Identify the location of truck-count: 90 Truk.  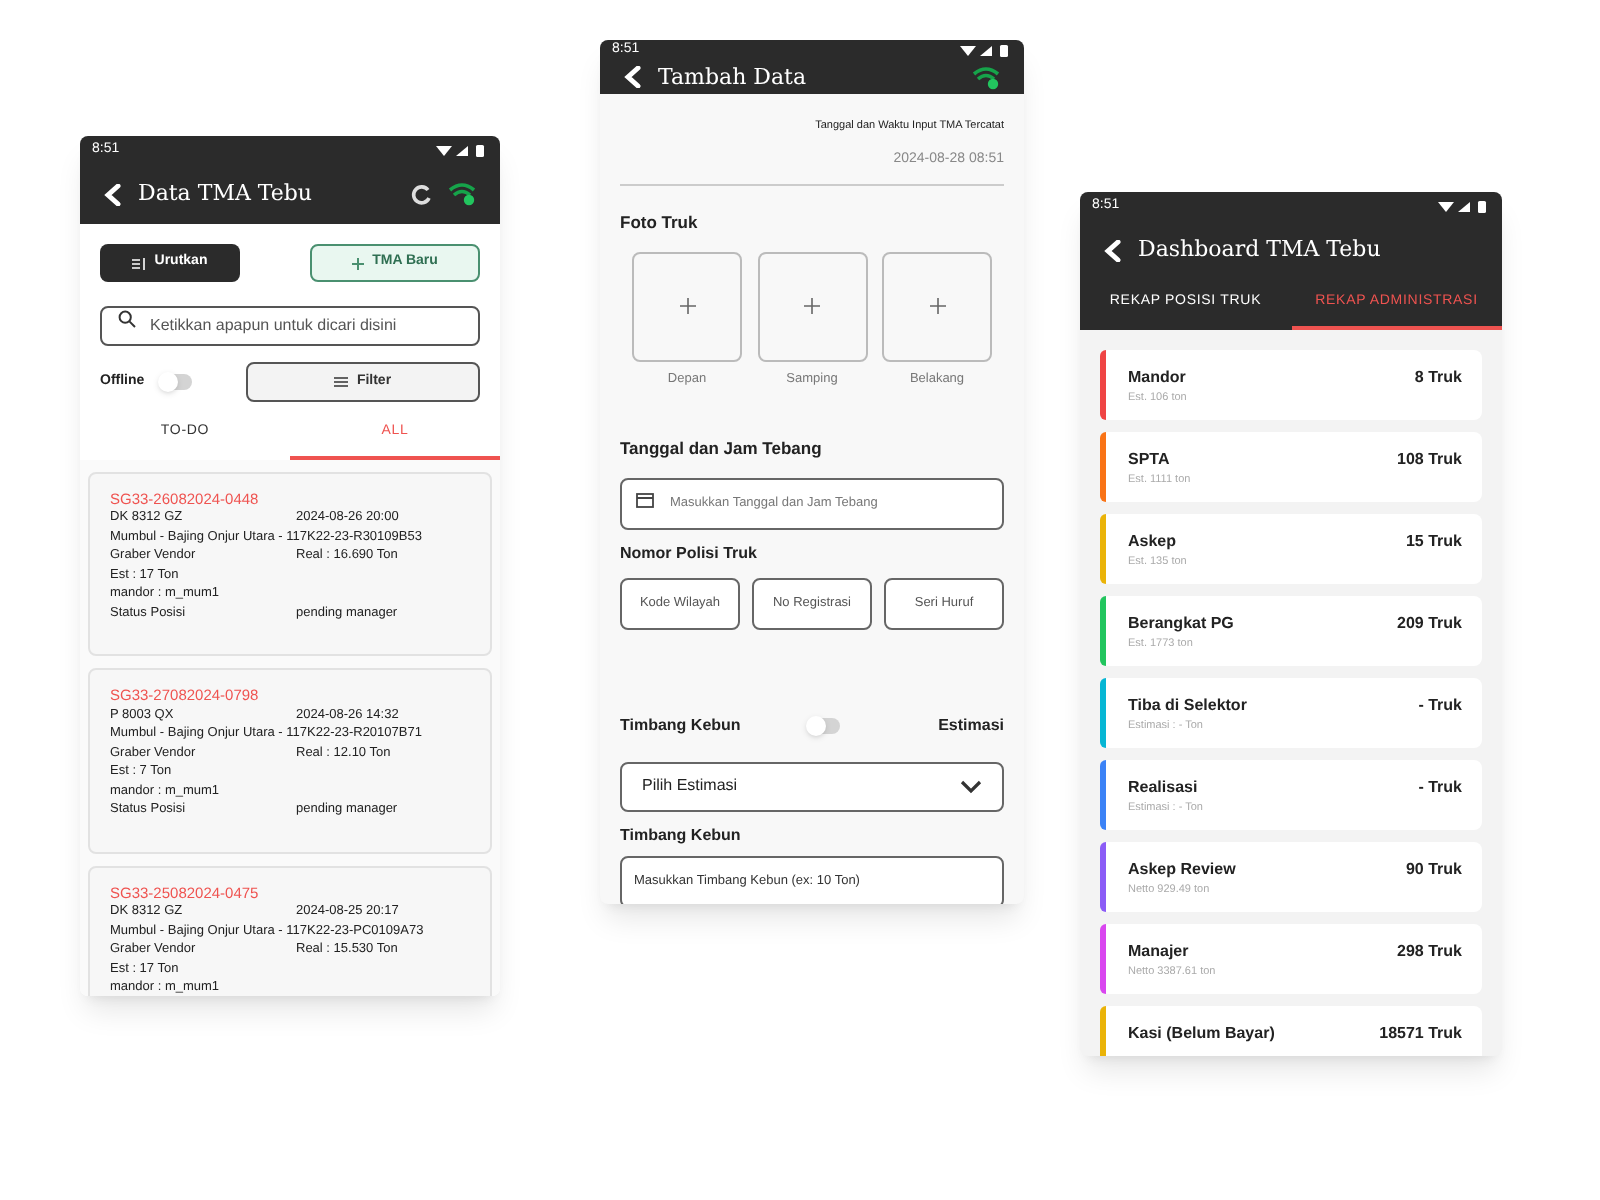
(1433, 869).